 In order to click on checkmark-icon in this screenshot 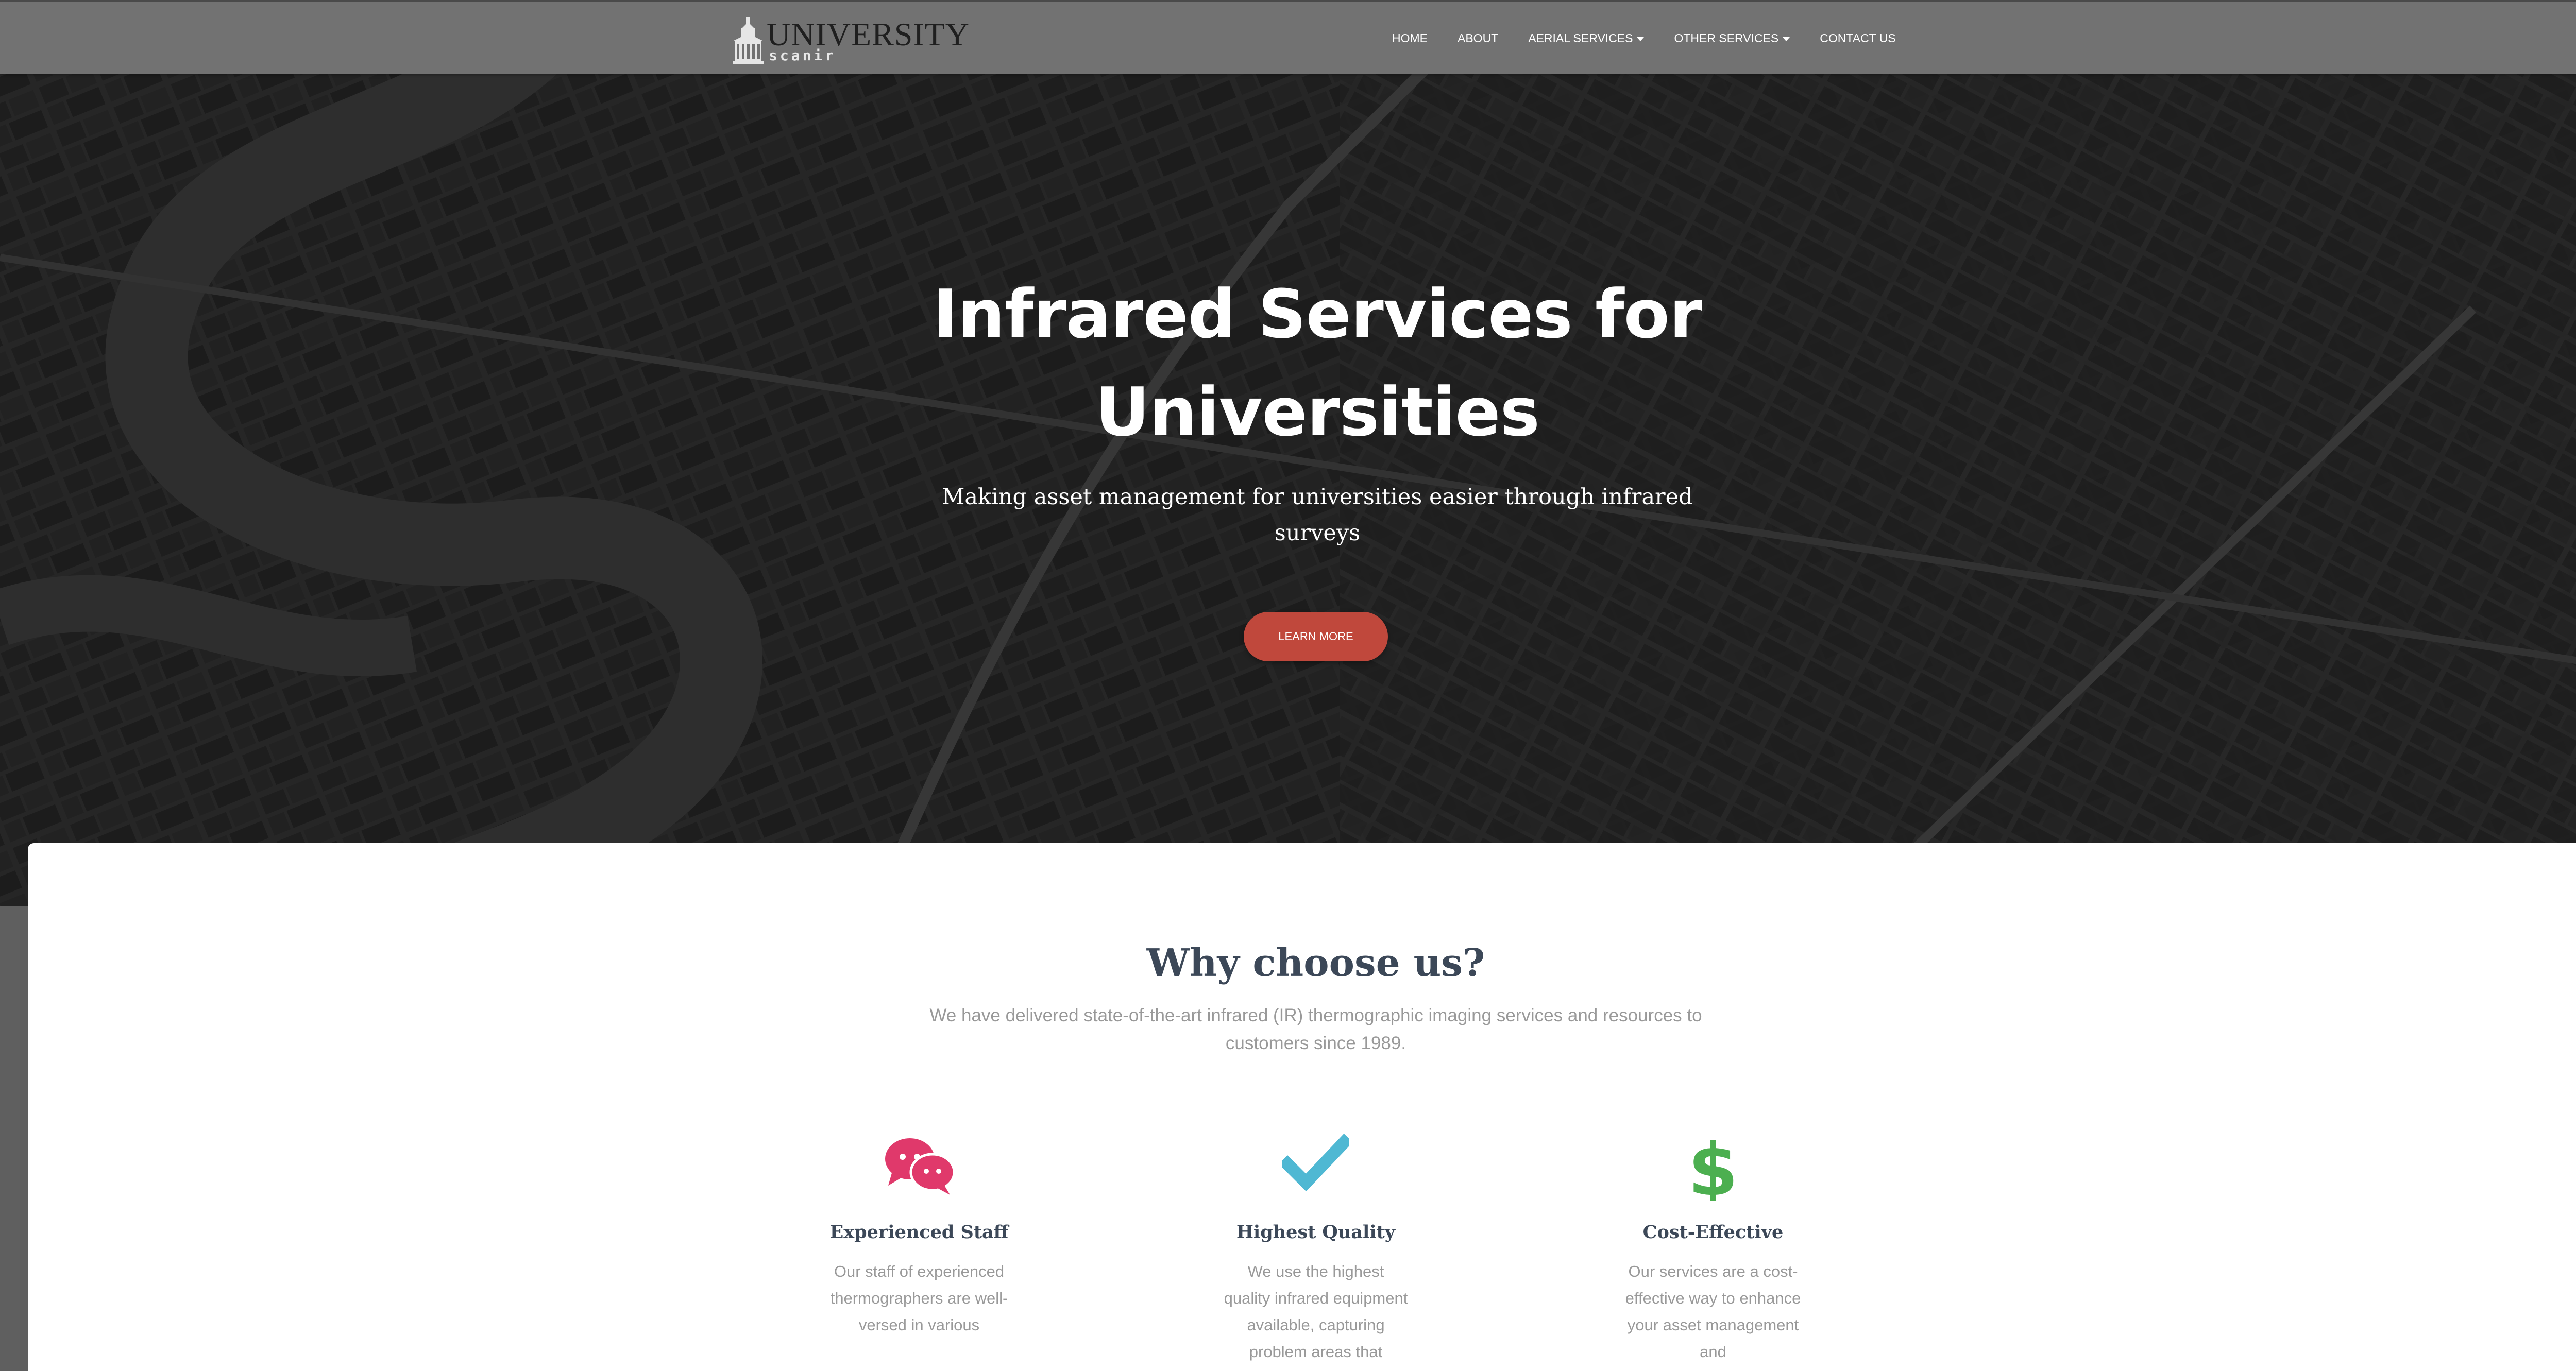, I will do `click(1315, 1162)`.